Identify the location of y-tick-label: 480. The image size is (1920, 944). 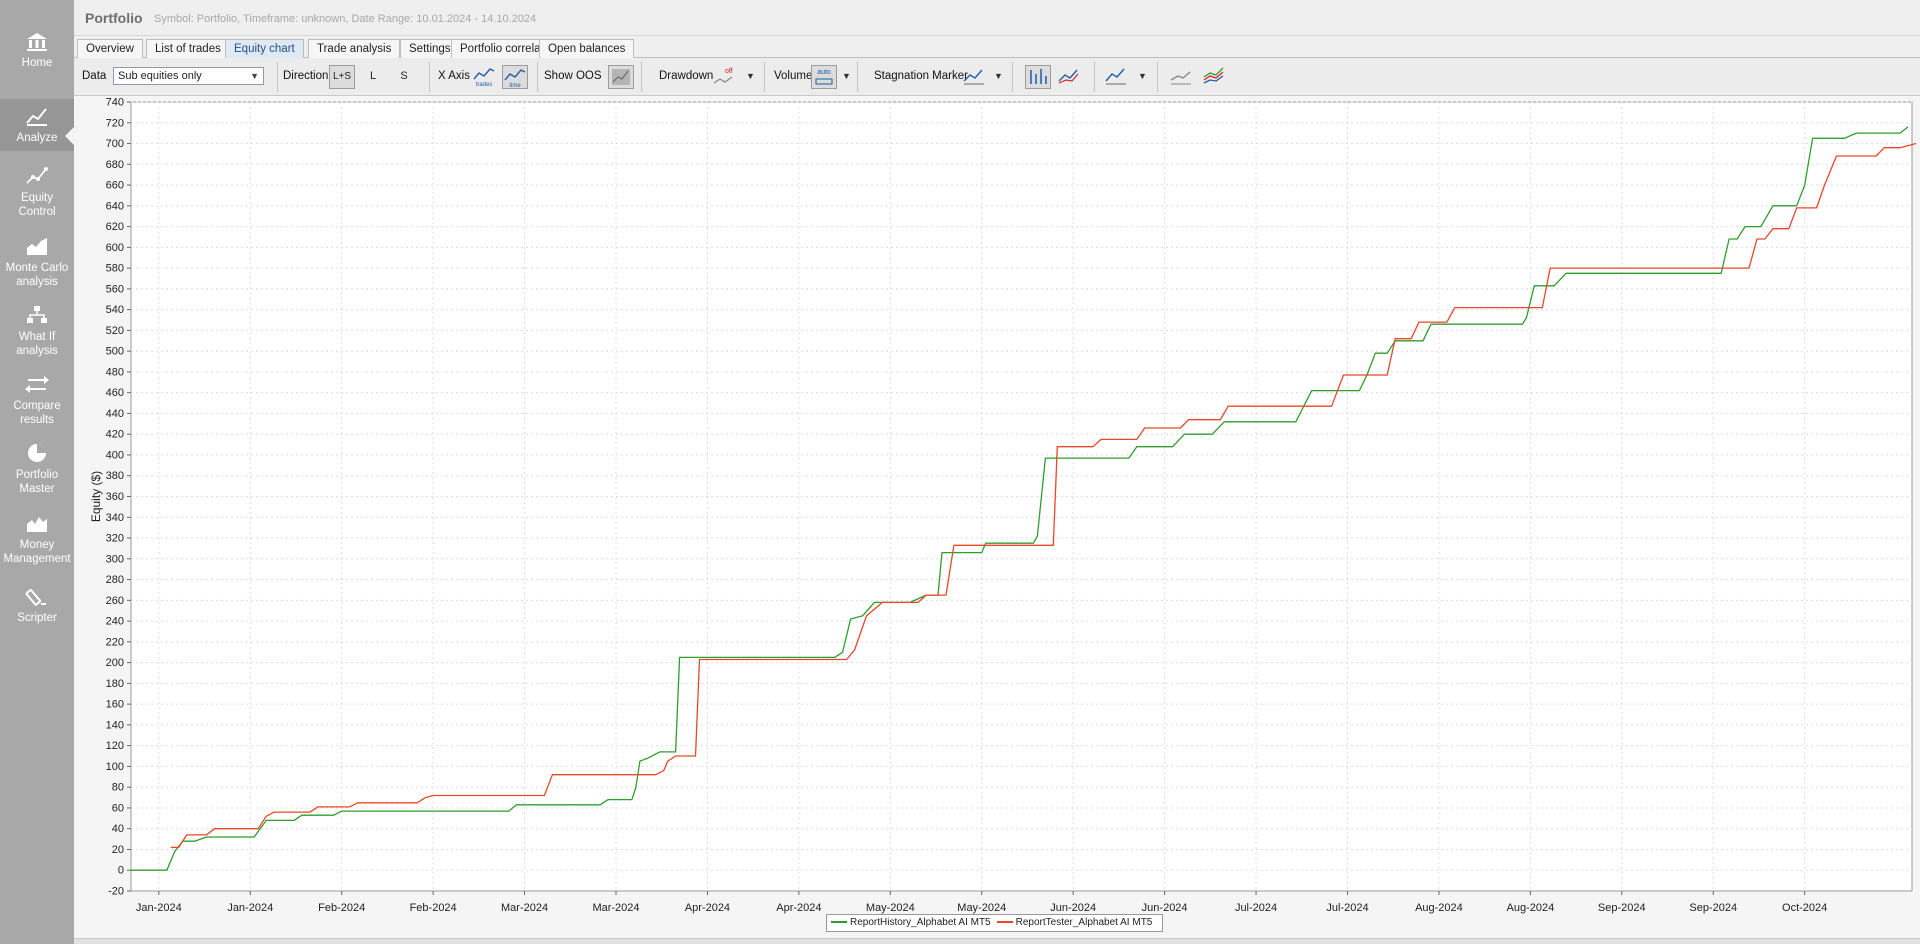
(115, 372).